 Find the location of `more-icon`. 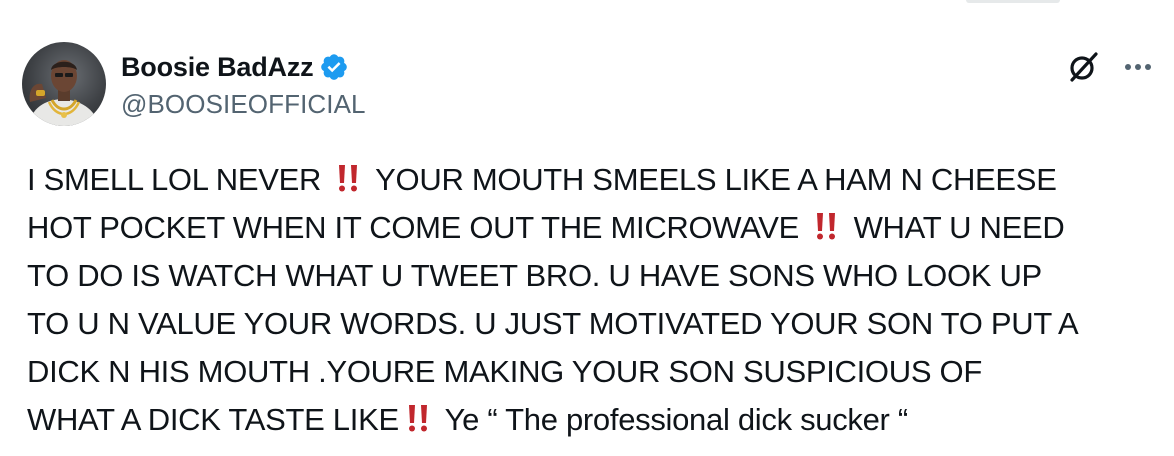

more-icon is located at coordinates (1138, 67).